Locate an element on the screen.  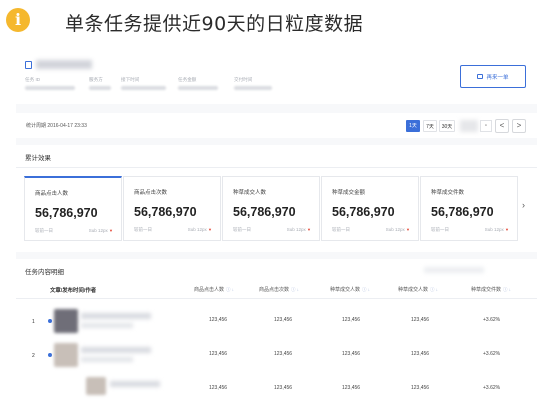
order-again-button: 再来一单 is located at coordinates (493, 76).